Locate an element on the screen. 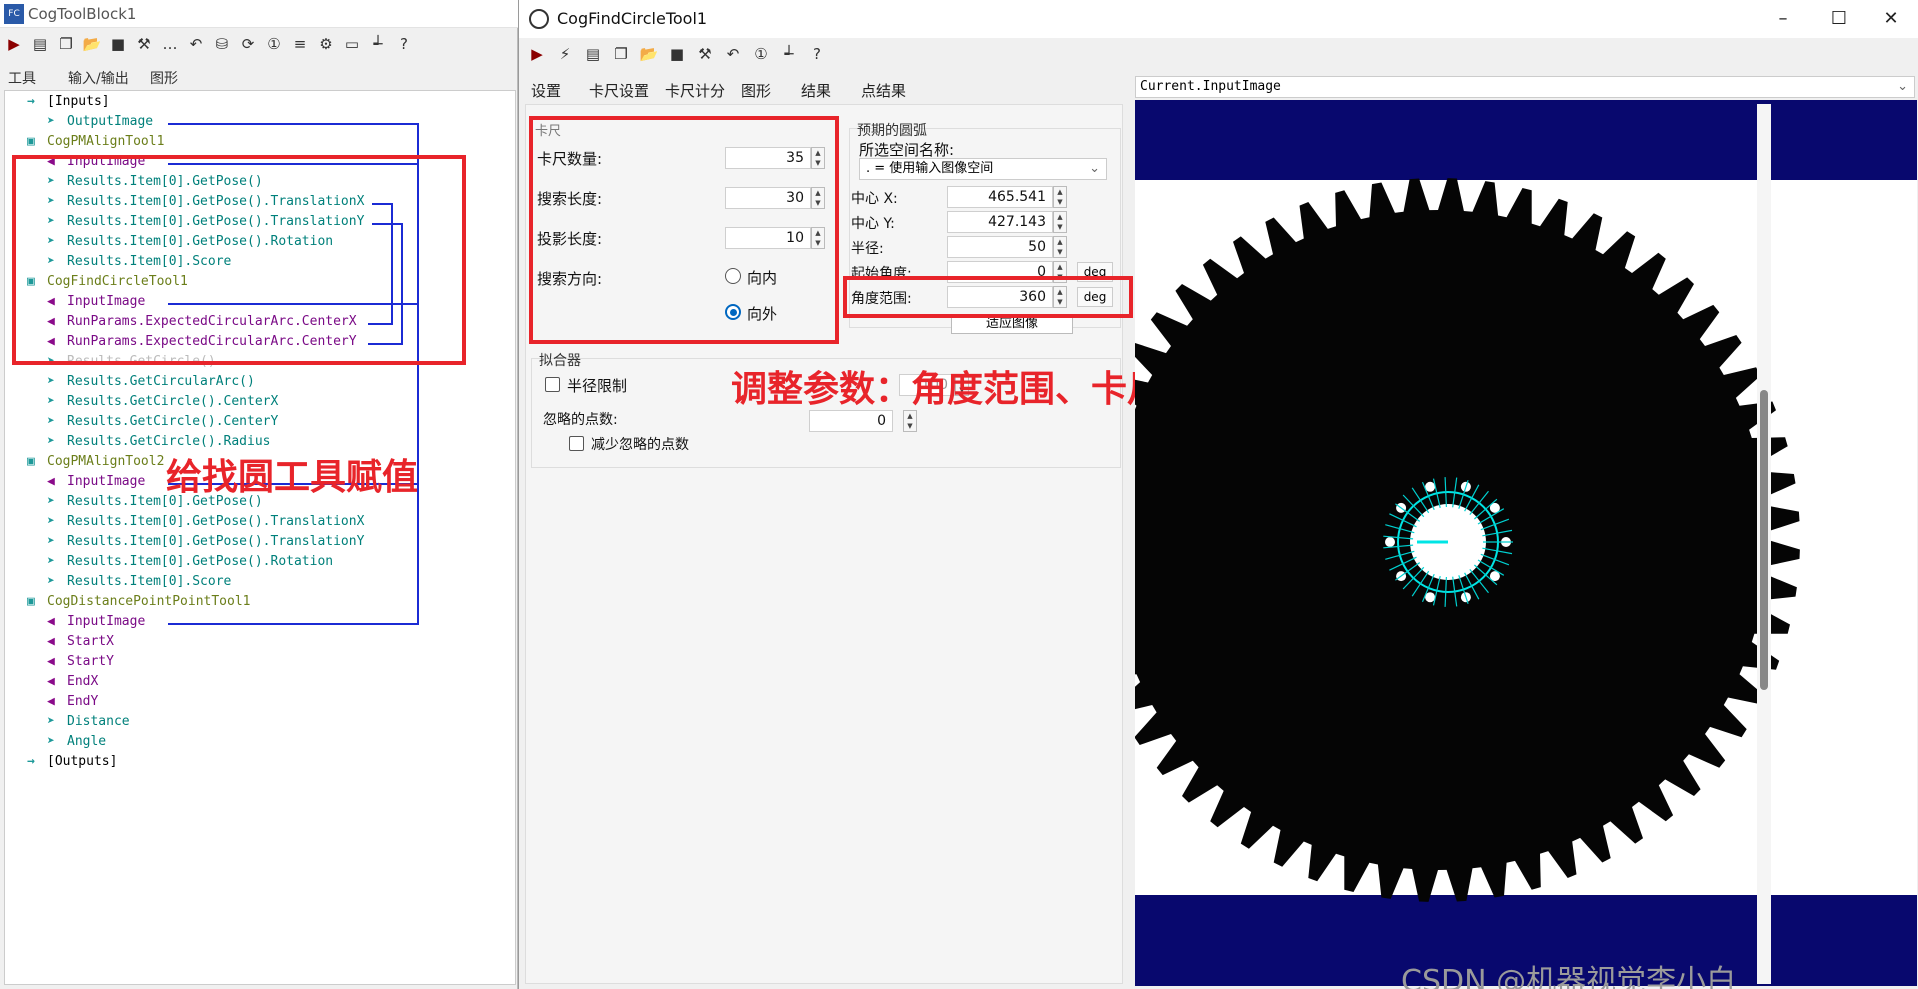  highlight-box-caliper is located at coordinates (684, 230).